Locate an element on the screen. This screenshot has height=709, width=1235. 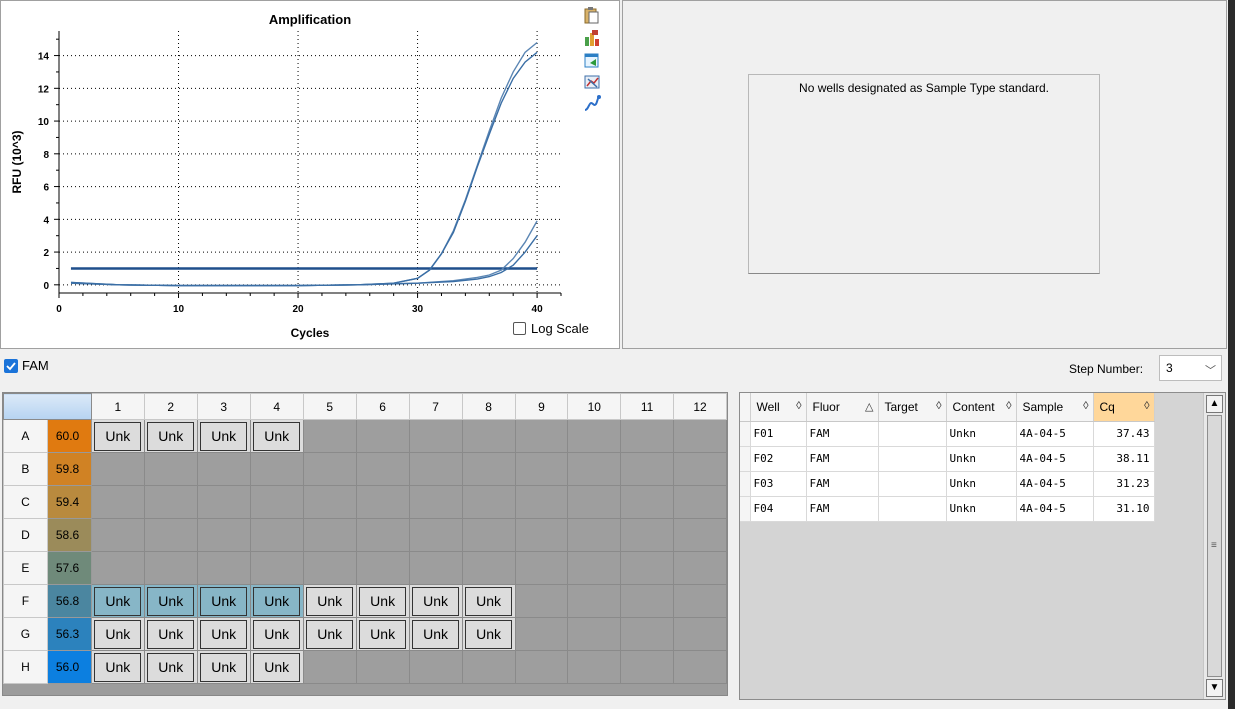
plate-row-header: C is located at coordinates (25, 502).